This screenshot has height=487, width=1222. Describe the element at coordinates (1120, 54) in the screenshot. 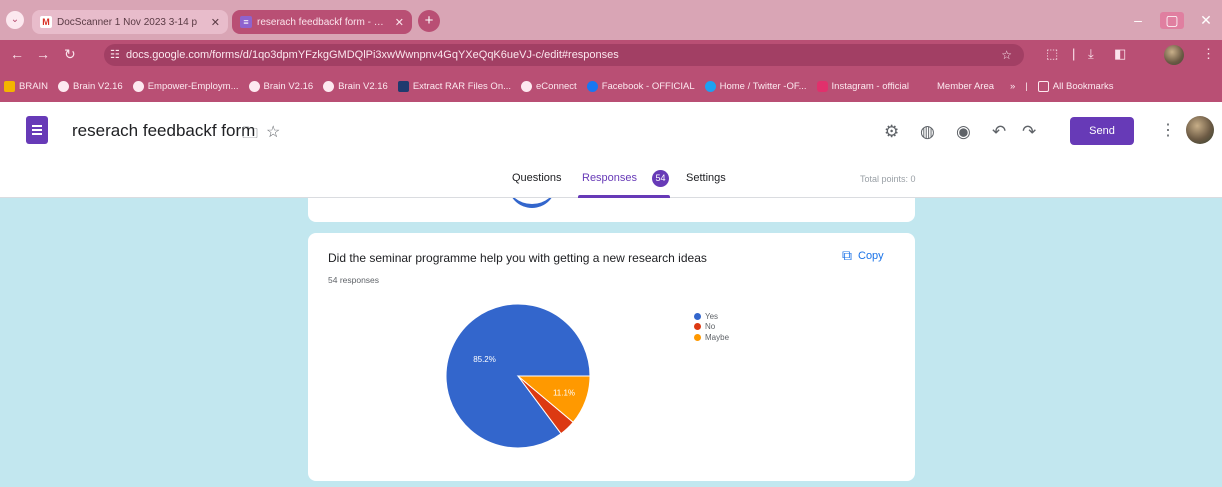

I see `side-panel-icon: ◧` at that location.